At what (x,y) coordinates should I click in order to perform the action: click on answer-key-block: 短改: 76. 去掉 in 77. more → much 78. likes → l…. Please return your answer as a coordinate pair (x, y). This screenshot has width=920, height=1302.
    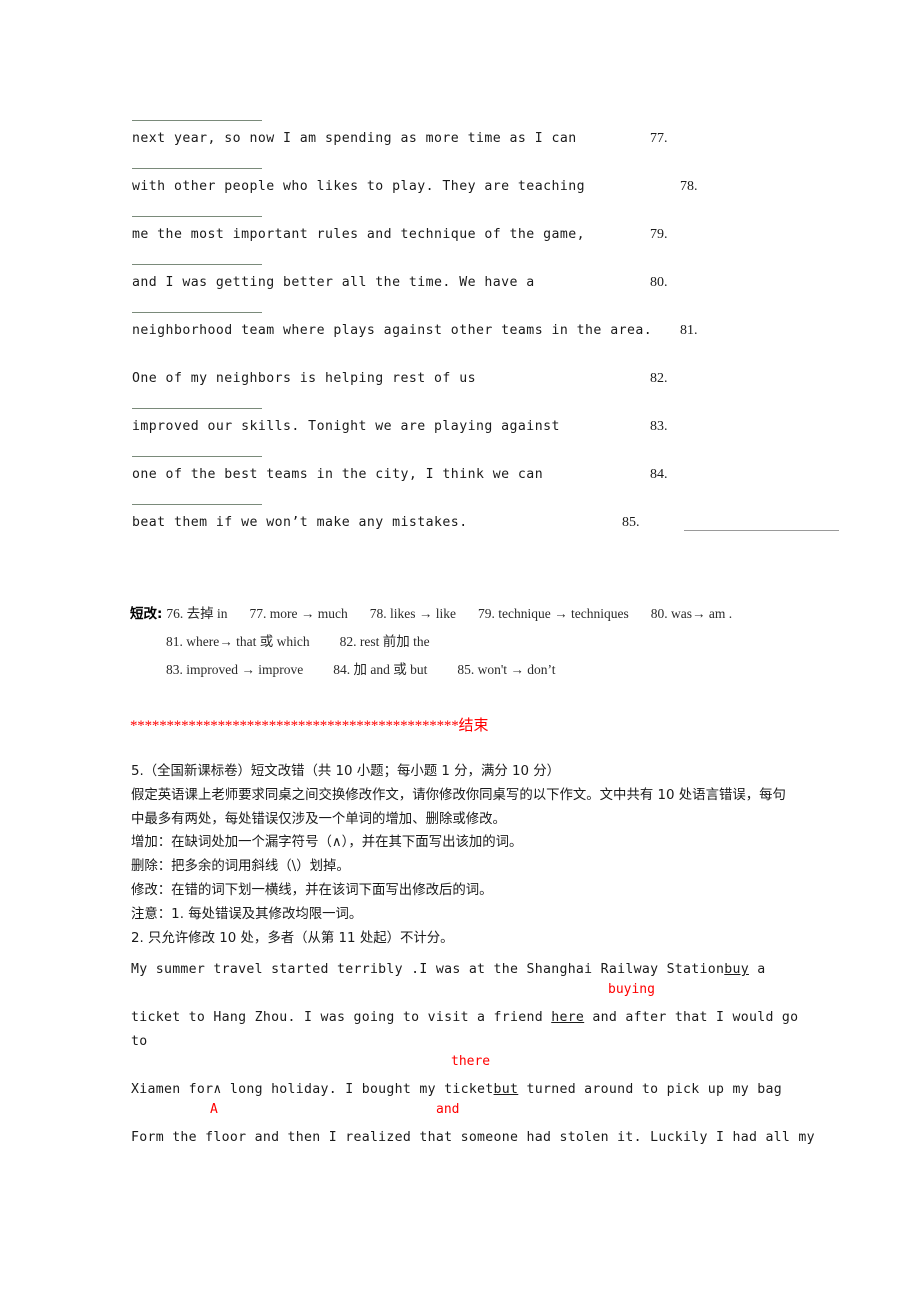
    Looking at the image, I should click on (475, 644).